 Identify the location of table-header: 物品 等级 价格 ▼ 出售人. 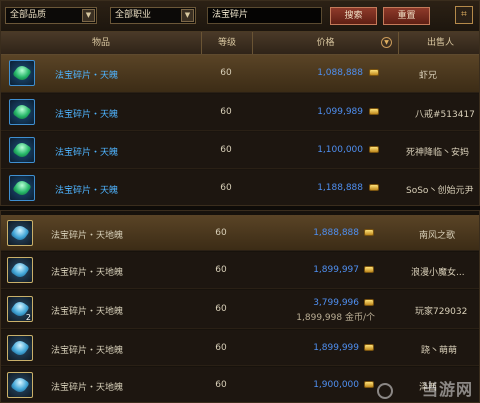
(240, 43).